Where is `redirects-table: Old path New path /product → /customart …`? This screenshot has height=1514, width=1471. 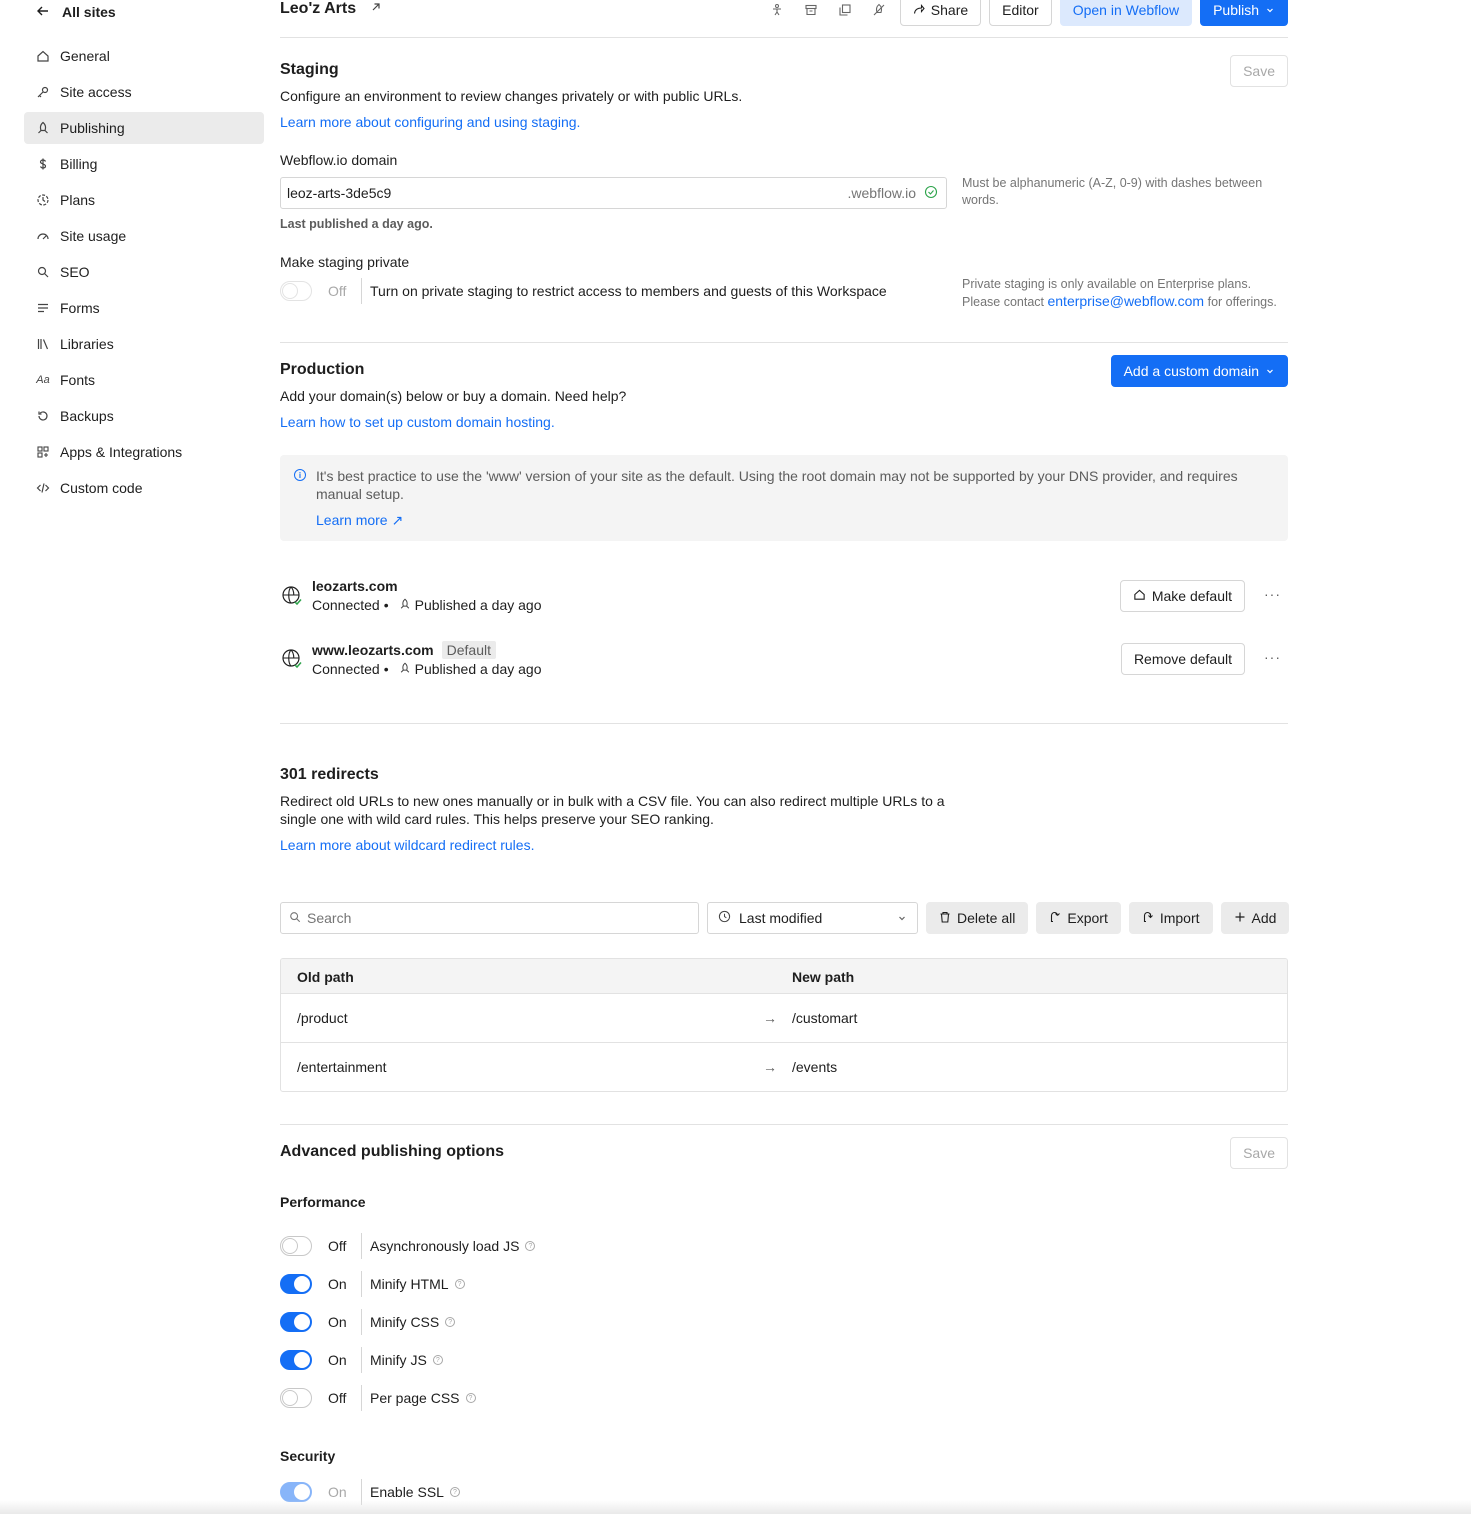
redirects-table: Old path New path /product → /customart … is located at coordinates (784, 1025).